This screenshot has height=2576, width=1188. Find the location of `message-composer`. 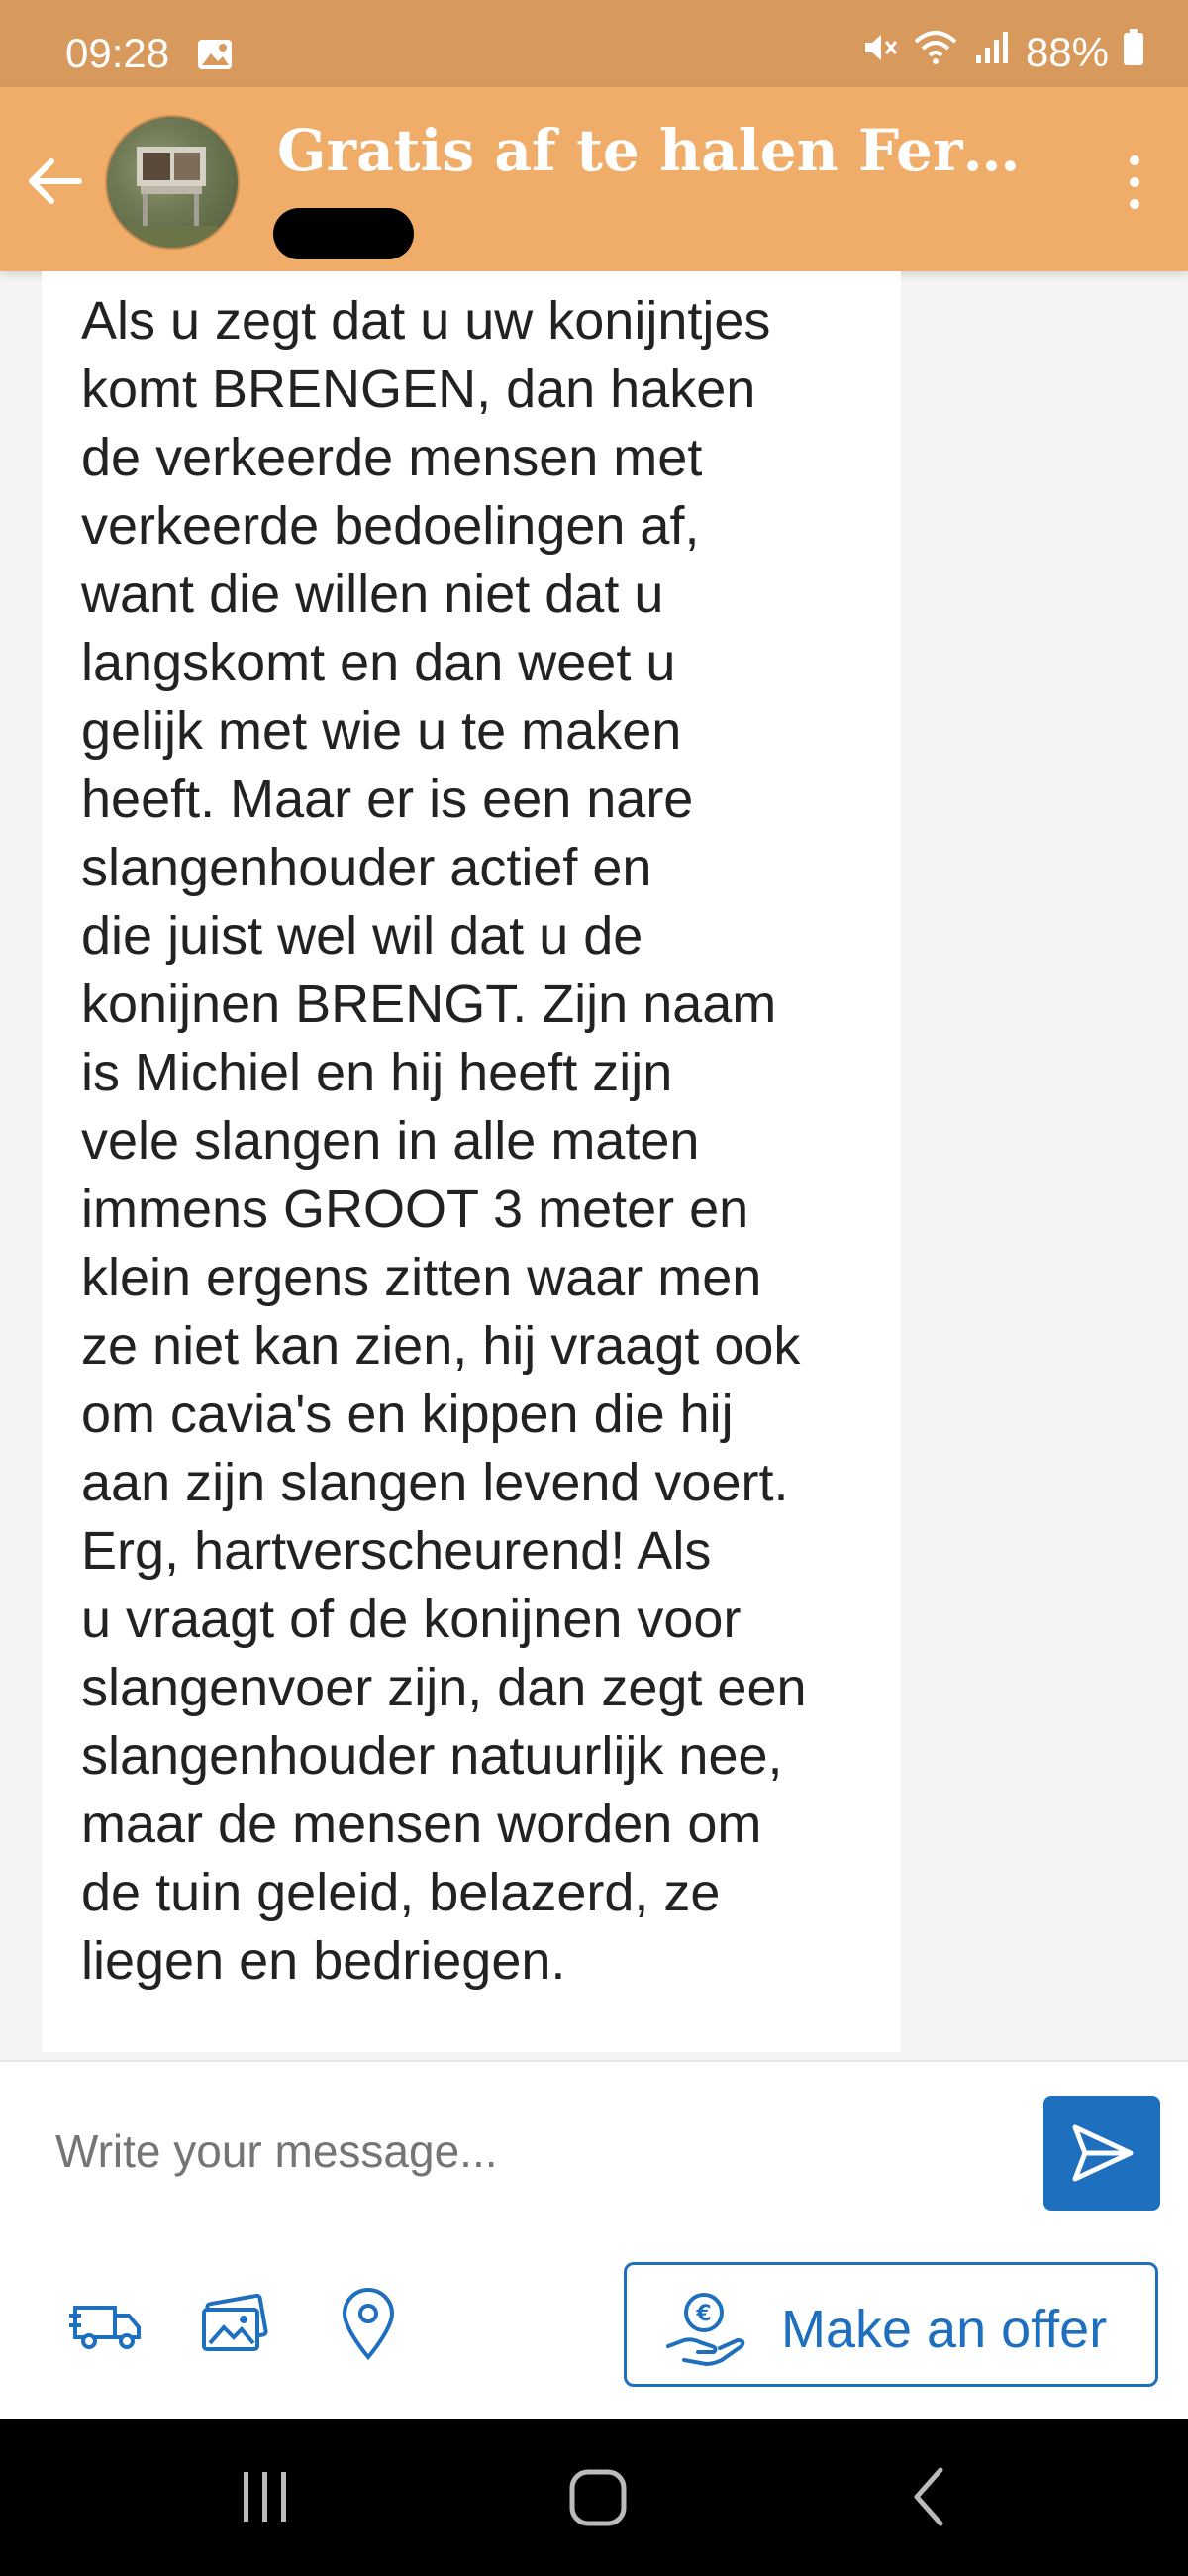

message-composer is located at coordinates (594, 2148).